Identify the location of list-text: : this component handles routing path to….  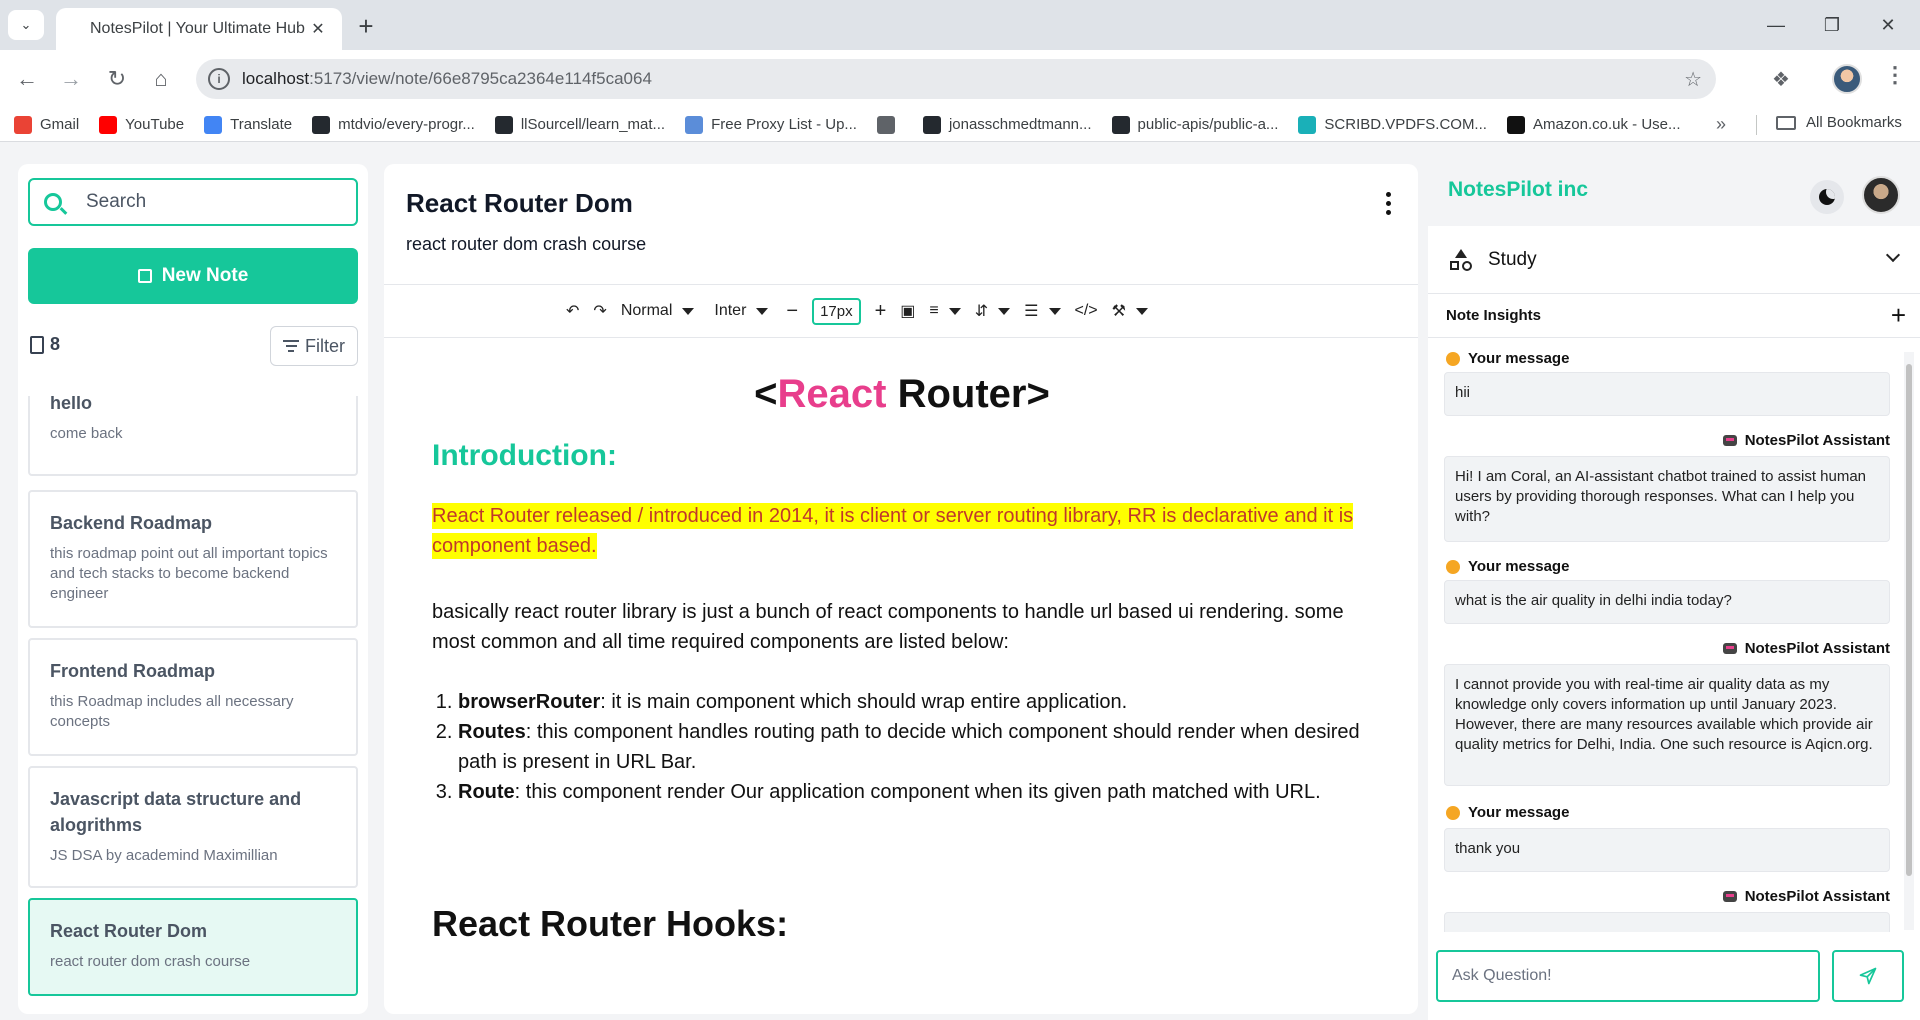
(909, 747).